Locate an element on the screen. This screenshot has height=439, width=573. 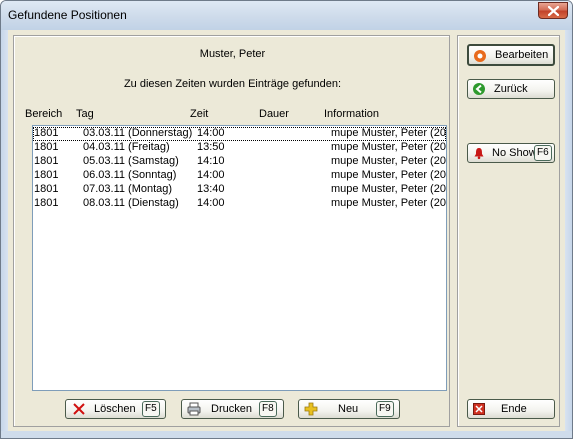
delete-button: Löschen F5 is located at coordinates (115, 409).